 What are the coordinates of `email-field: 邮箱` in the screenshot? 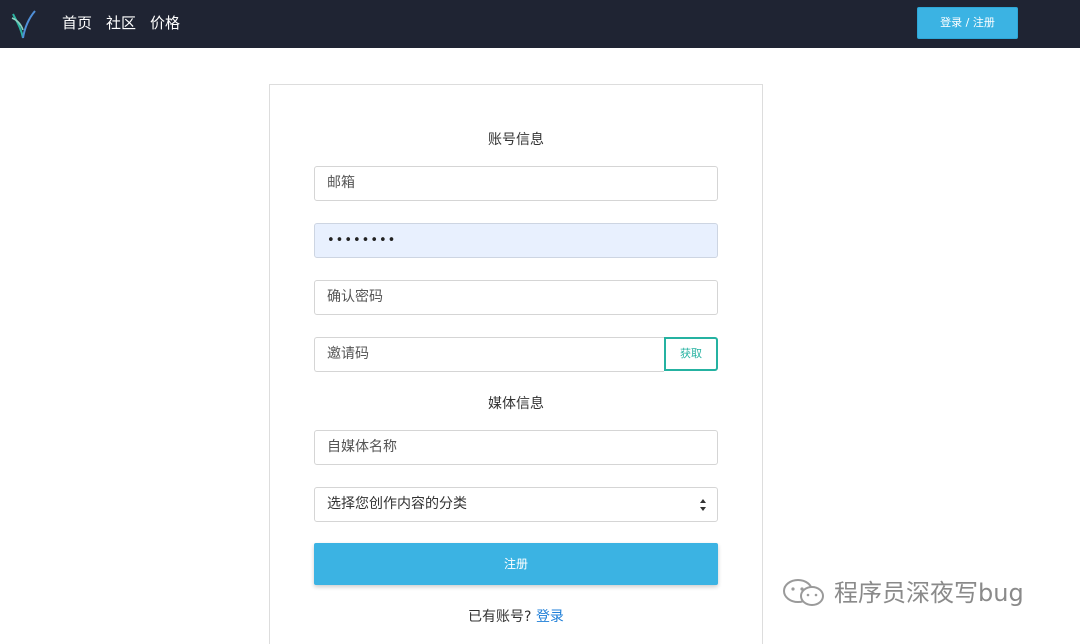 It's located at (516, 183).